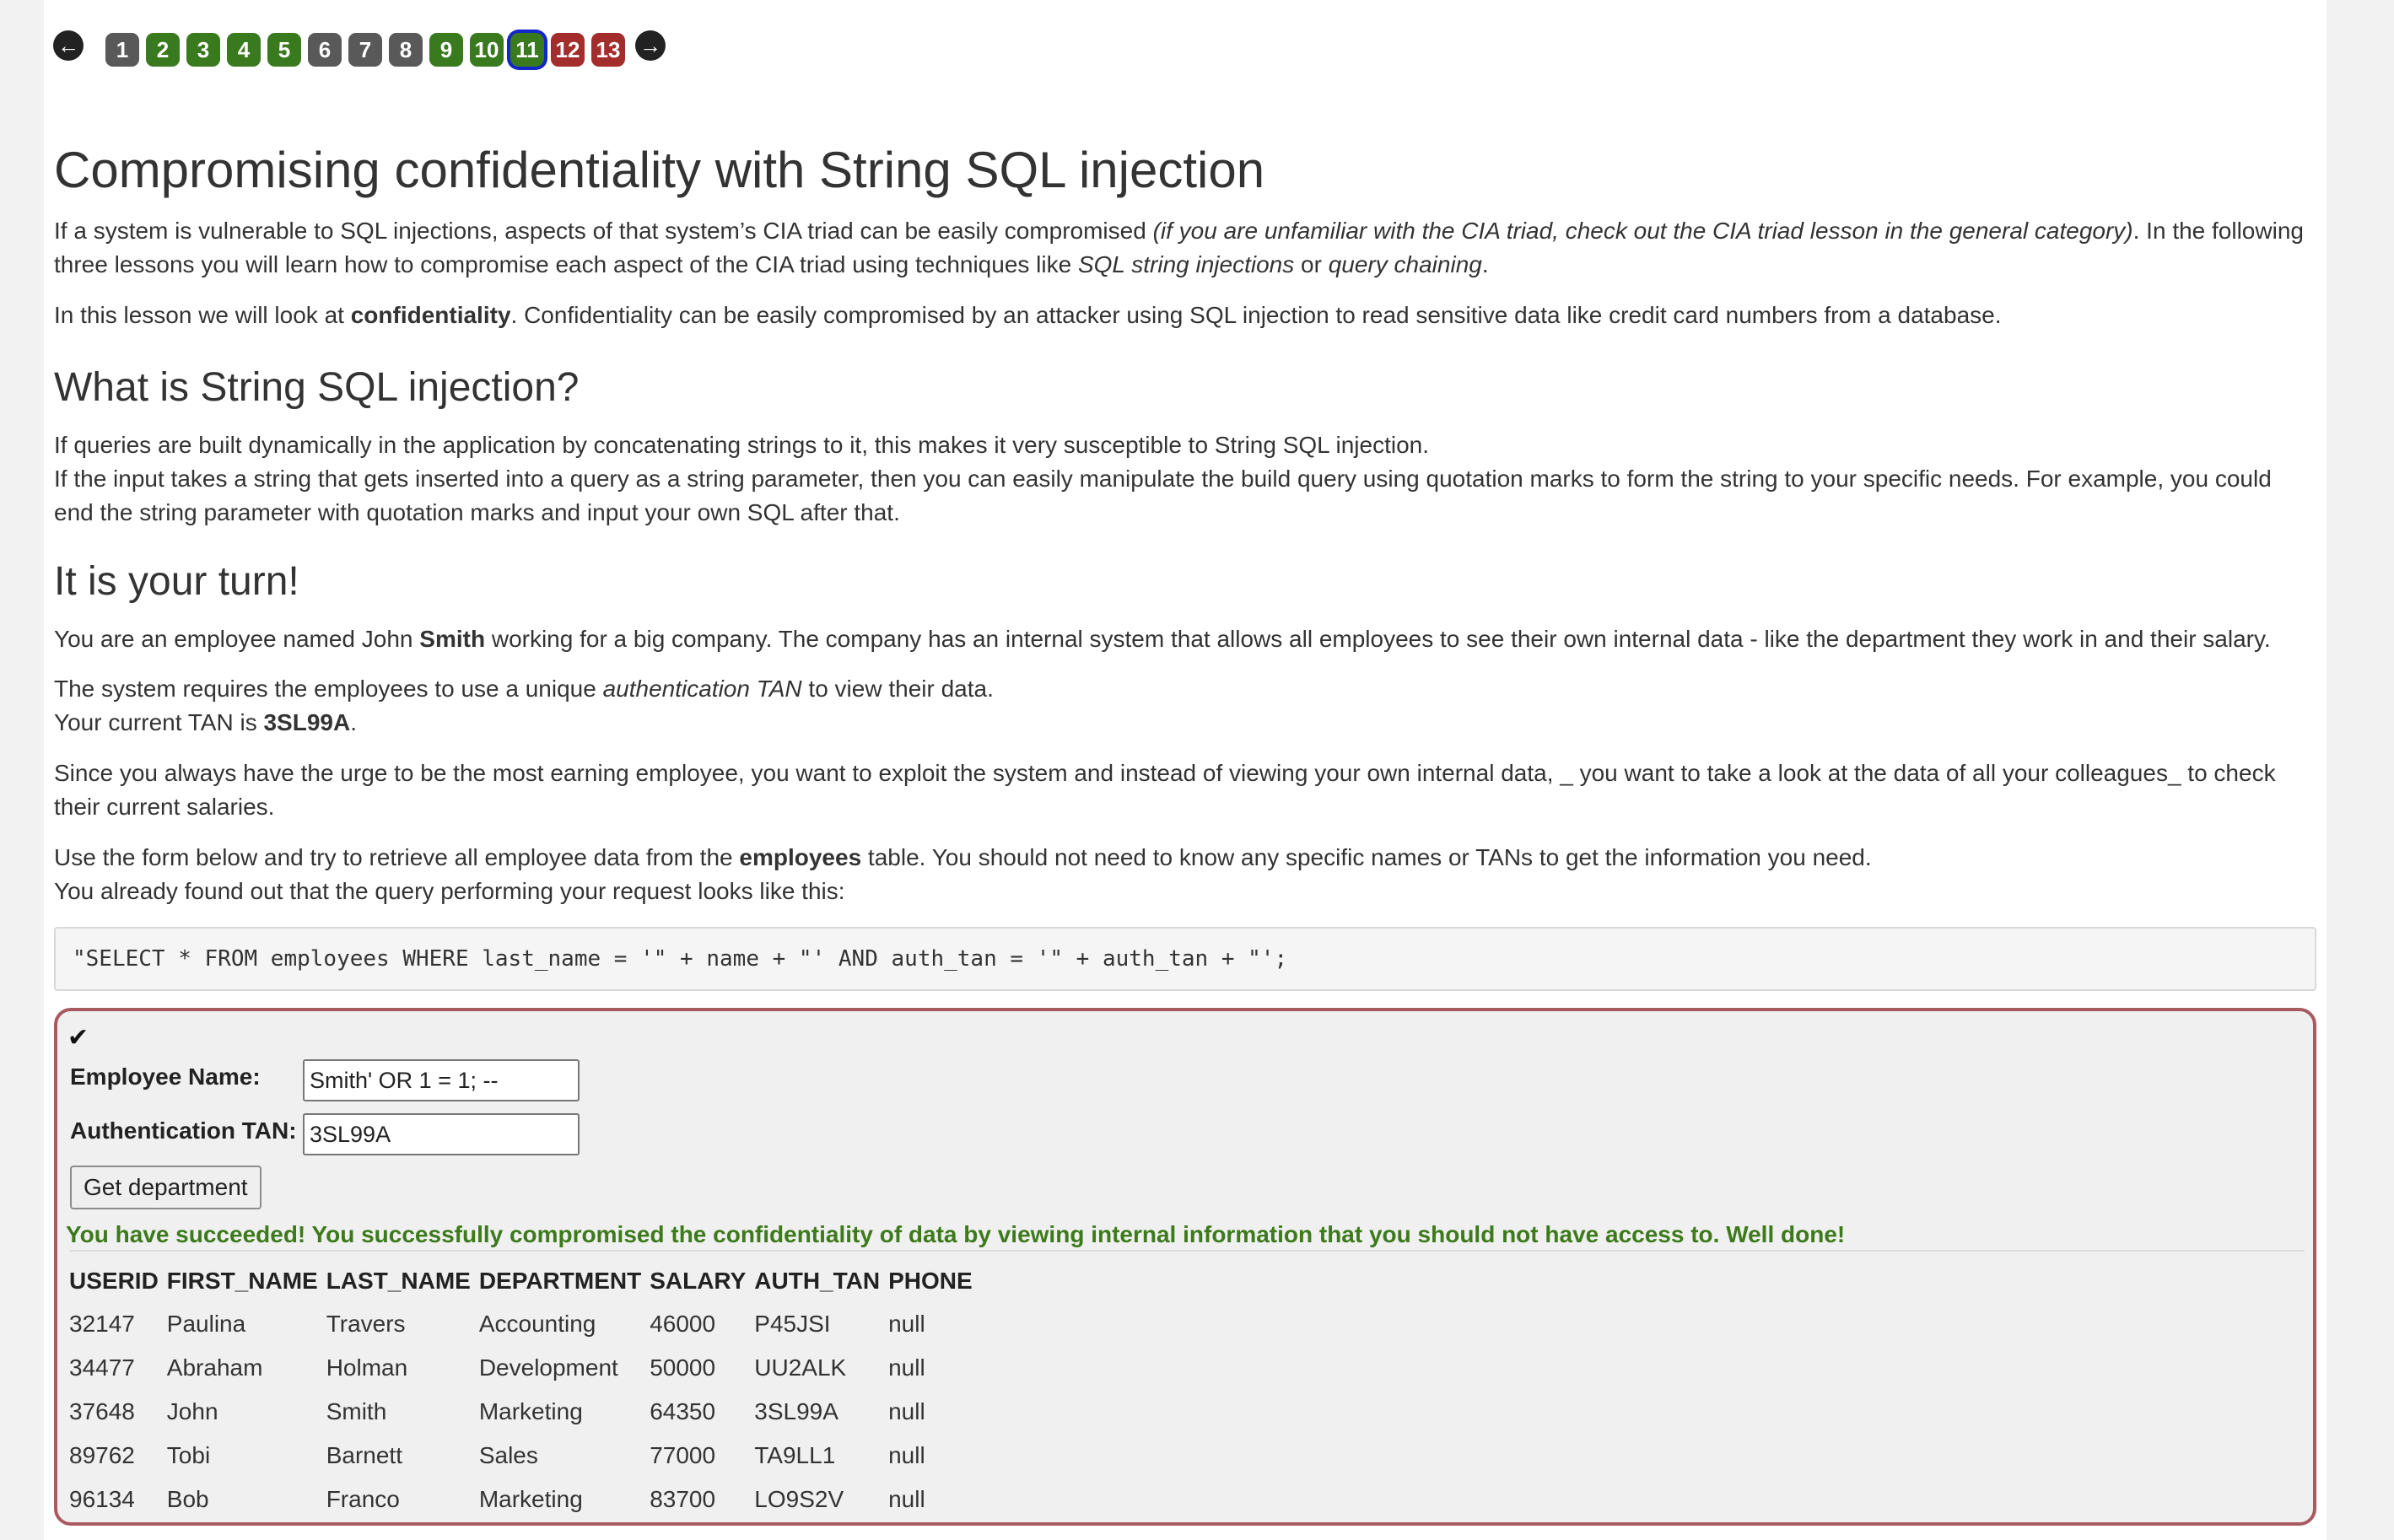  I want to click on page-button-8: 8, so click(406, 50).